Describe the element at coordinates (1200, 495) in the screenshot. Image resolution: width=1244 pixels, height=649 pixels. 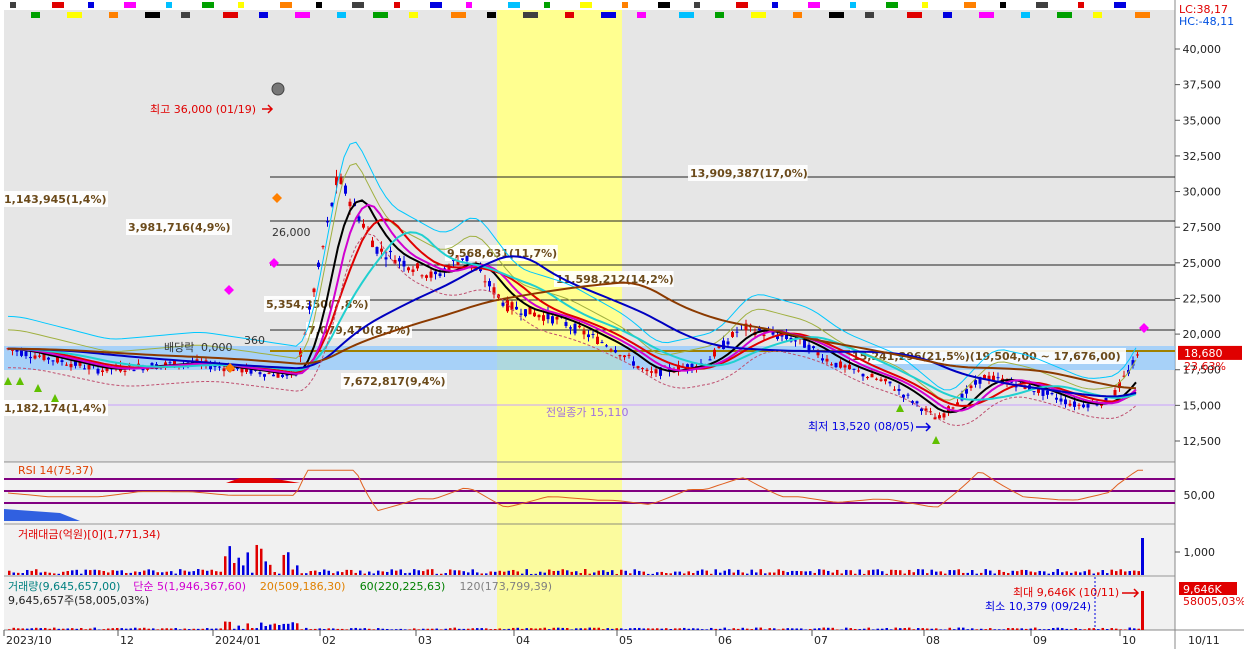
I see `rsi-tick-label: 50,00` at that location.